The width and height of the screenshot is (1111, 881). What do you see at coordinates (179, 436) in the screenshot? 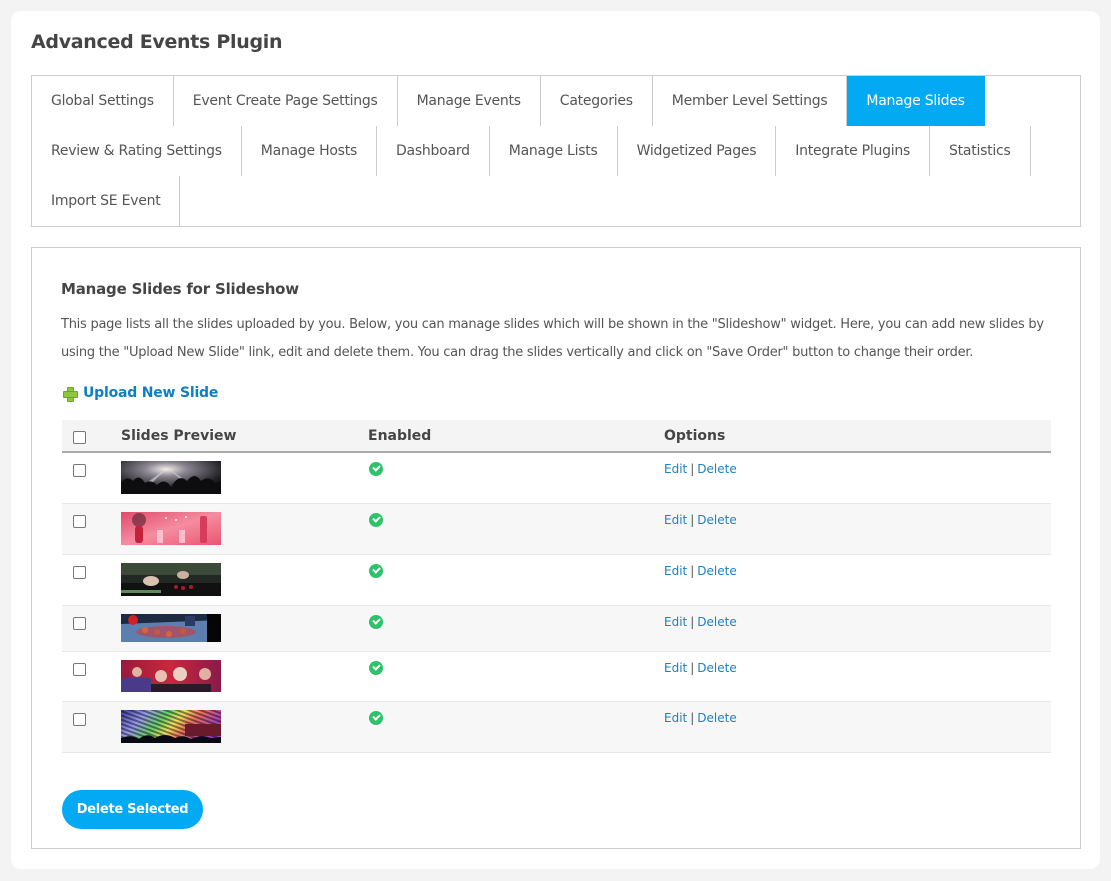
I see `header-slides-preview: Slides Preview` at bounding box center [179, 436].